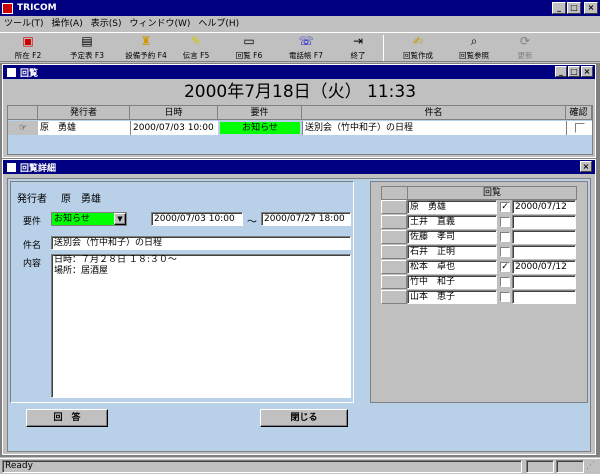 The image size is (600, 474). I want to click on app-icon, so click(7, 8).